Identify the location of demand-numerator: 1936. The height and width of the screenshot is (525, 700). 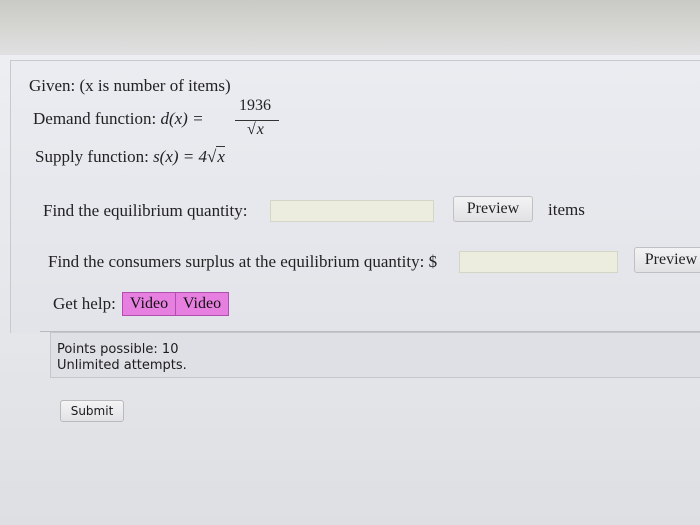
(255, 105).